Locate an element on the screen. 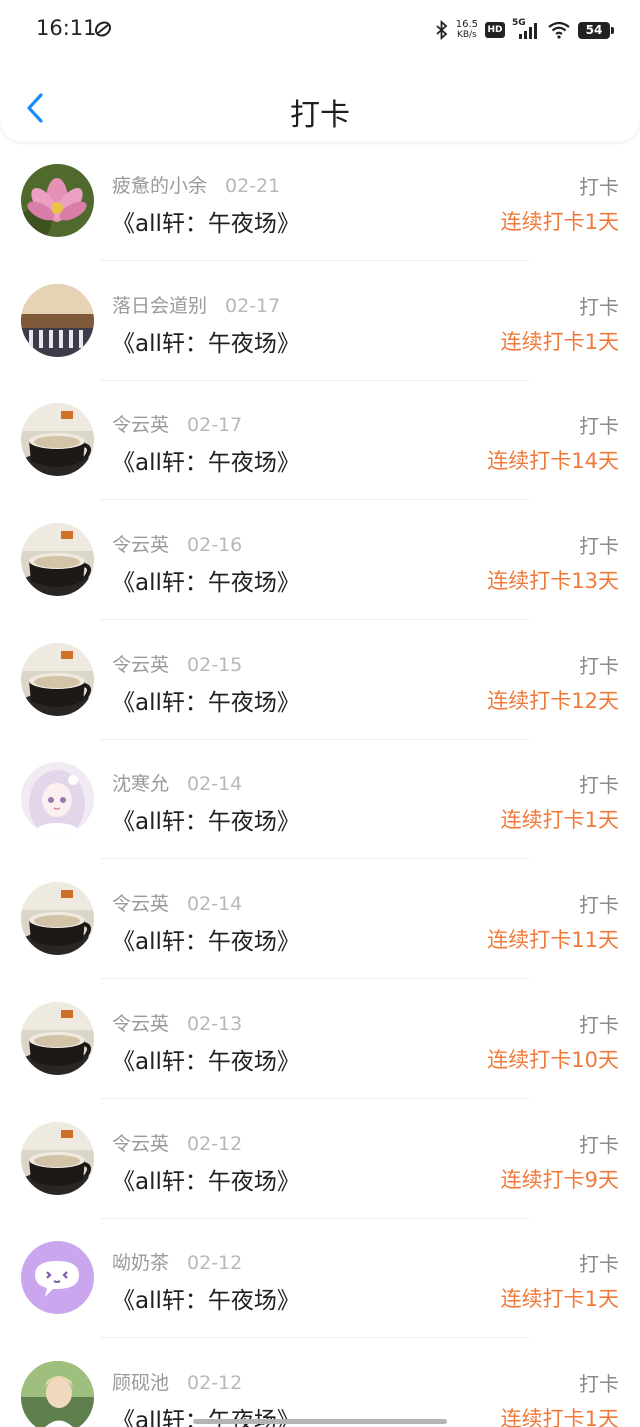 Image resolution: width=640 pixels, height=1427 pixels. user-name-line: 令云英 02-12 is located at coordinates (177, 1142).